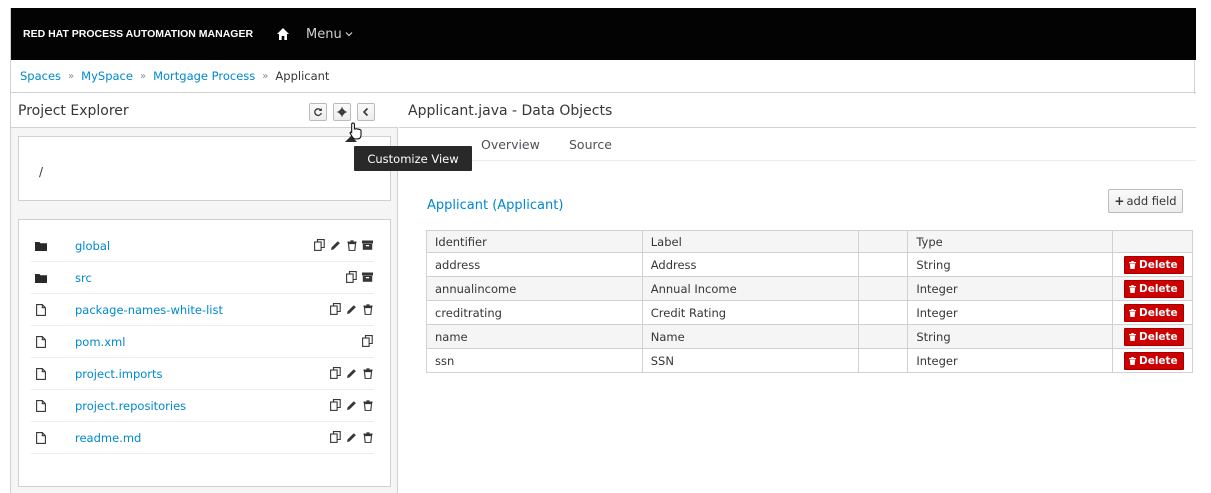 The height and width of the screenshot is (493, 1211). I want to click on menu-label: Menu, so click(324, 34).